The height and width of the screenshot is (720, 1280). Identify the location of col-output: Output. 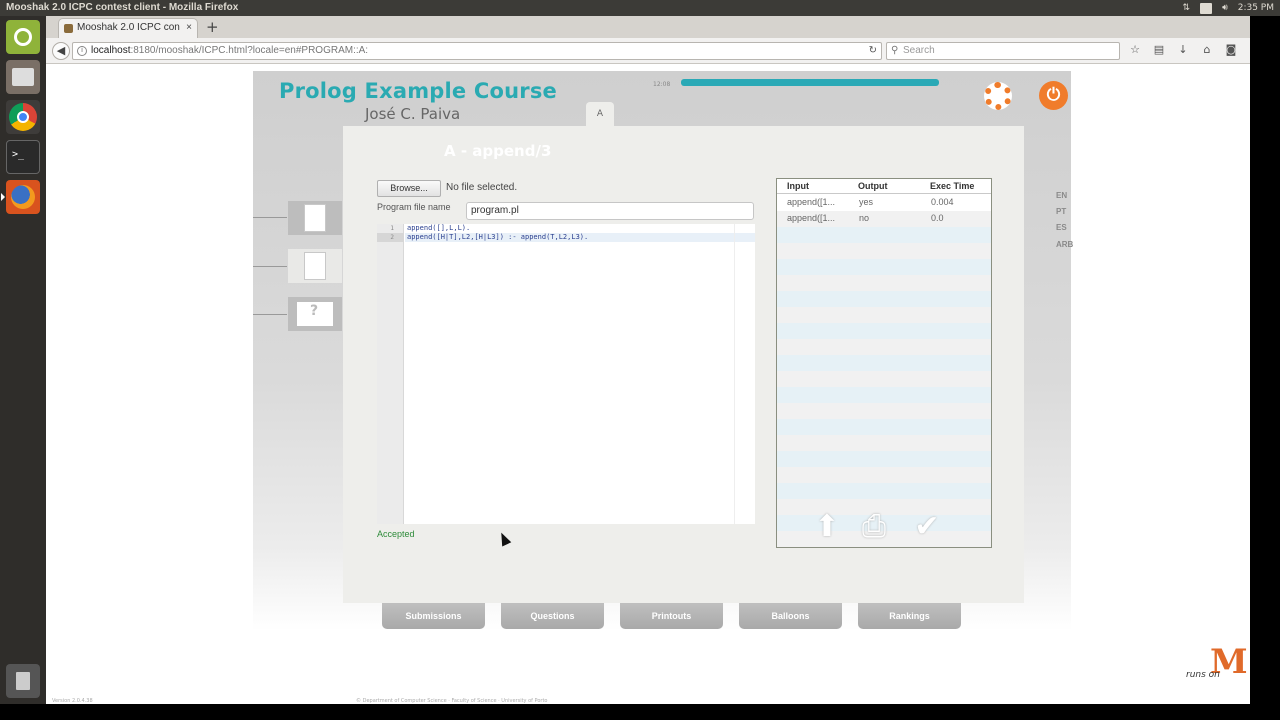
(873, 186).